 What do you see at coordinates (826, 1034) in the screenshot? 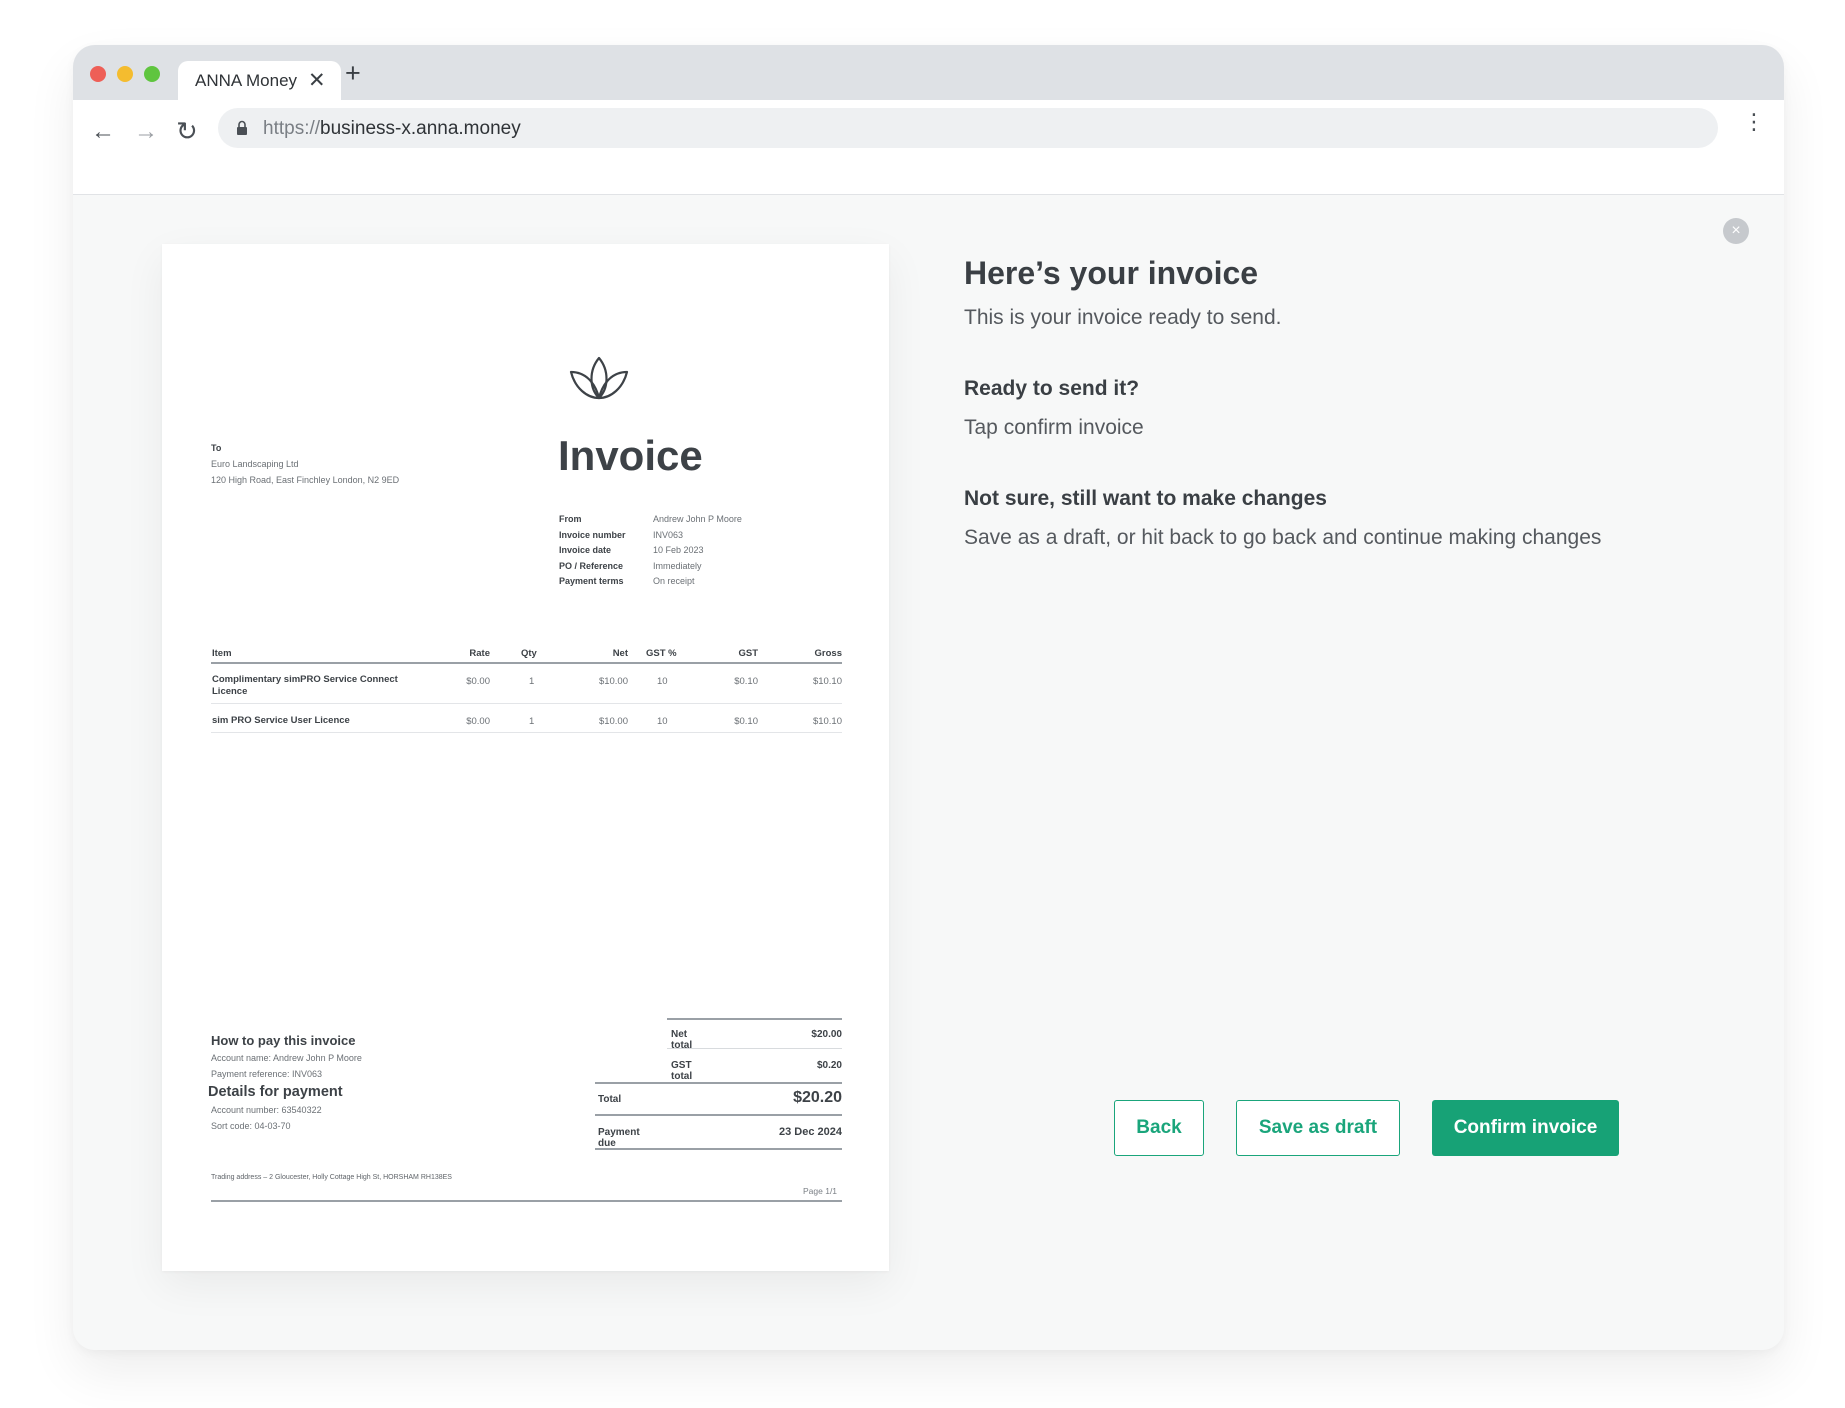
I see `net-total-value: $20.00` at bounding box center [826, 1034].